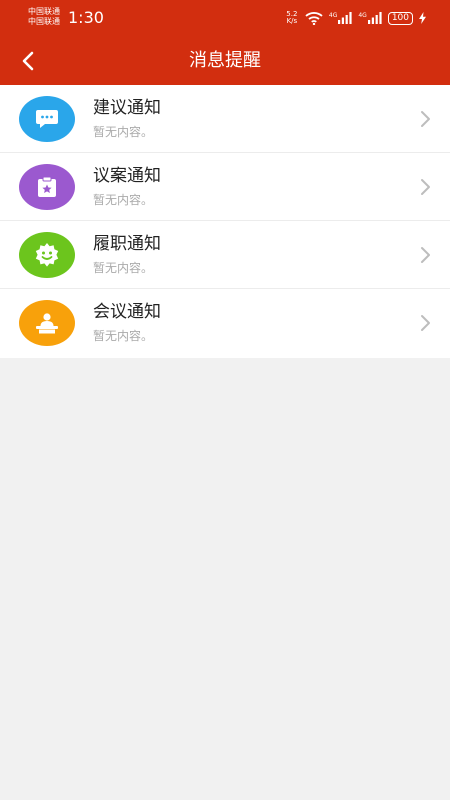  I want to click on duty-avatar, so click(47, 255).